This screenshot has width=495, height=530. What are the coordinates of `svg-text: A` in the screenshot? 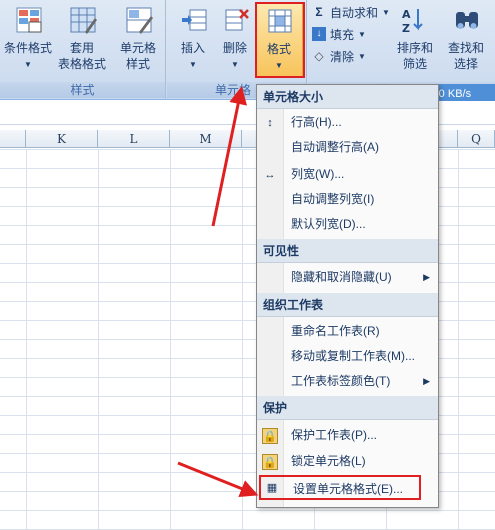 It's located at (406, 14).